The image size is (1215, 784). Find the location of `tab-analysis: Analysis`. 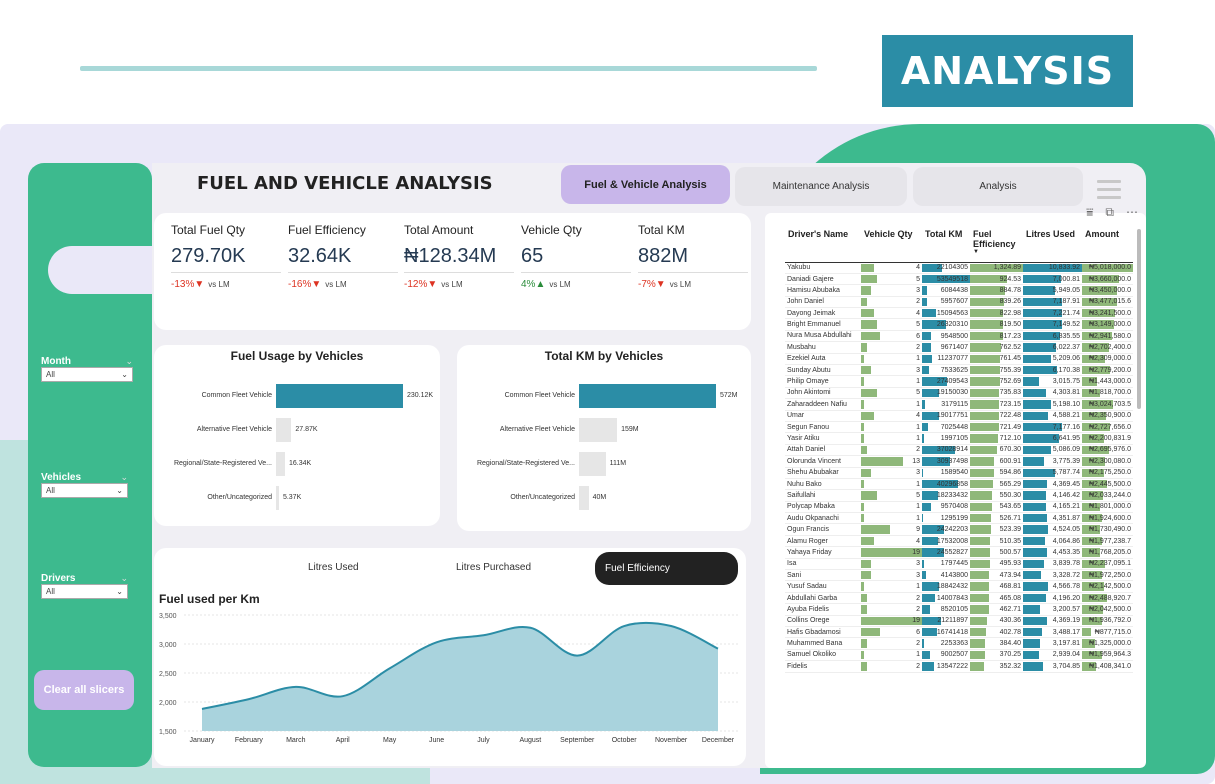

tab-analysis: Analysis is located at coordinates (998, 186).